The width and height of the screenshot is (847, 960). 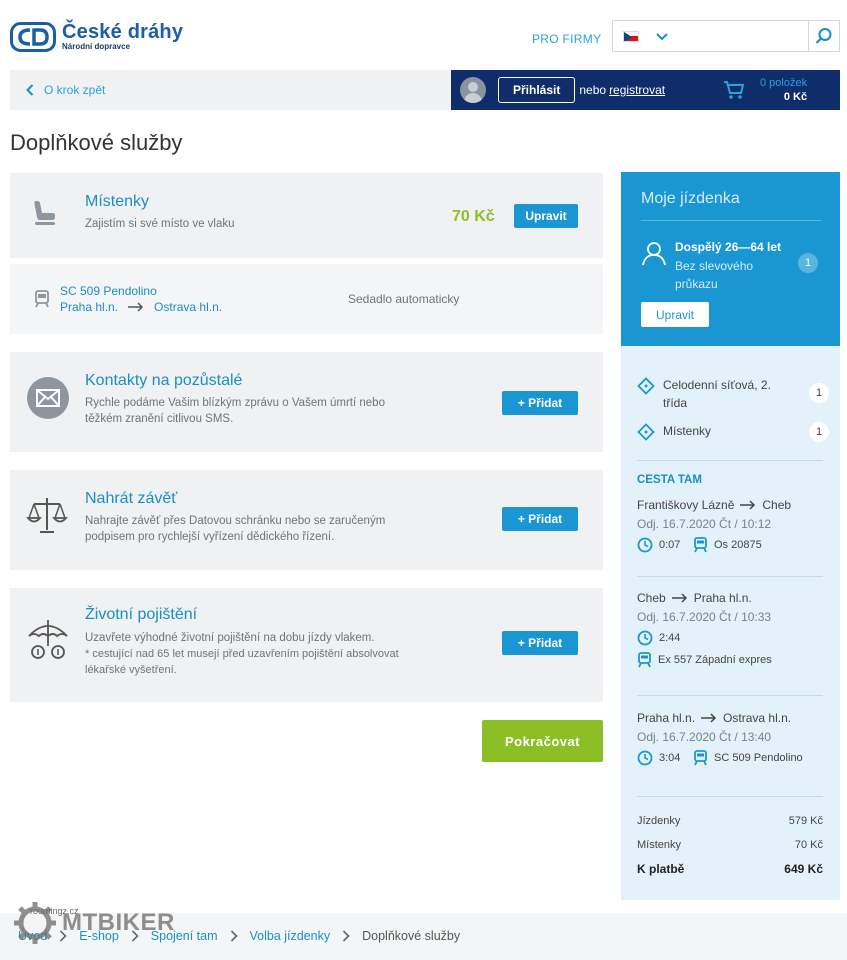 I want to click on leg-train: Ex 557 Západní expres, so click(x=715, y=660).